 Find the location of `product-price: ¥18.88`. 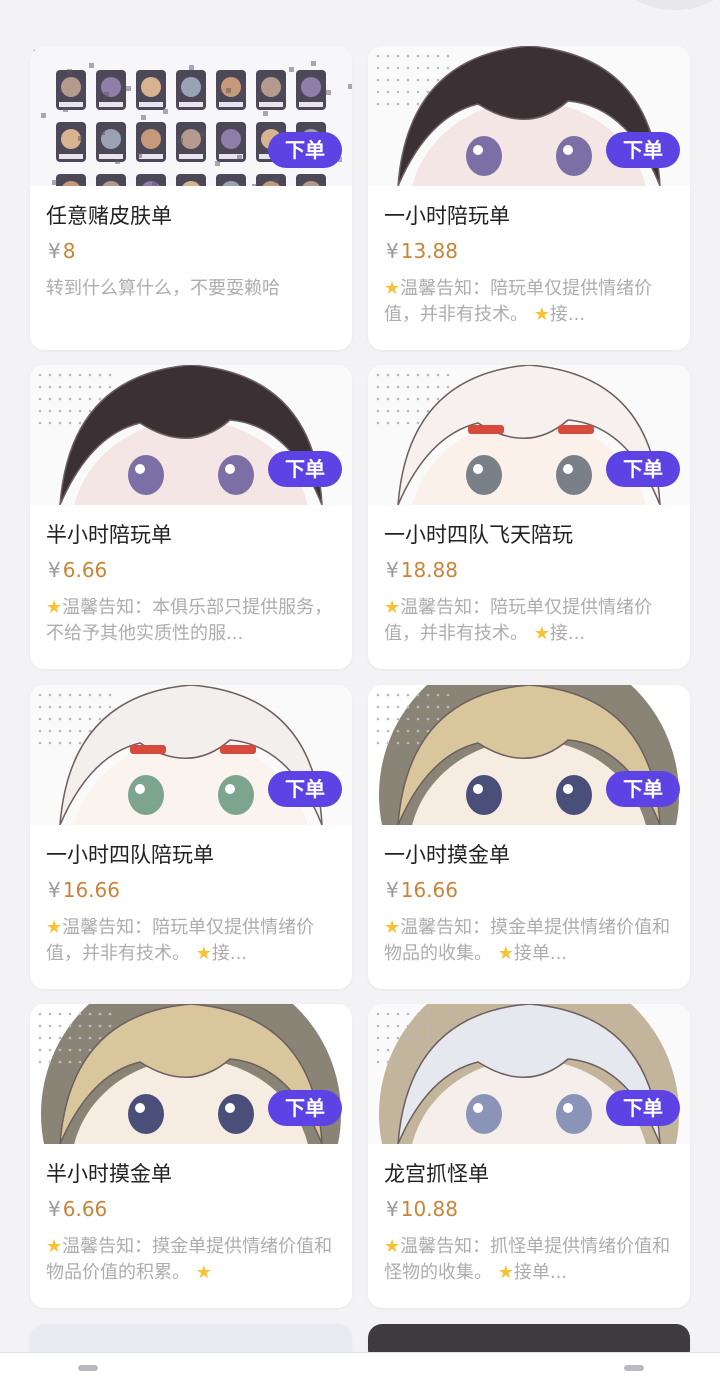

product-price: ¥18.88 is located at coordinates (538, 570).